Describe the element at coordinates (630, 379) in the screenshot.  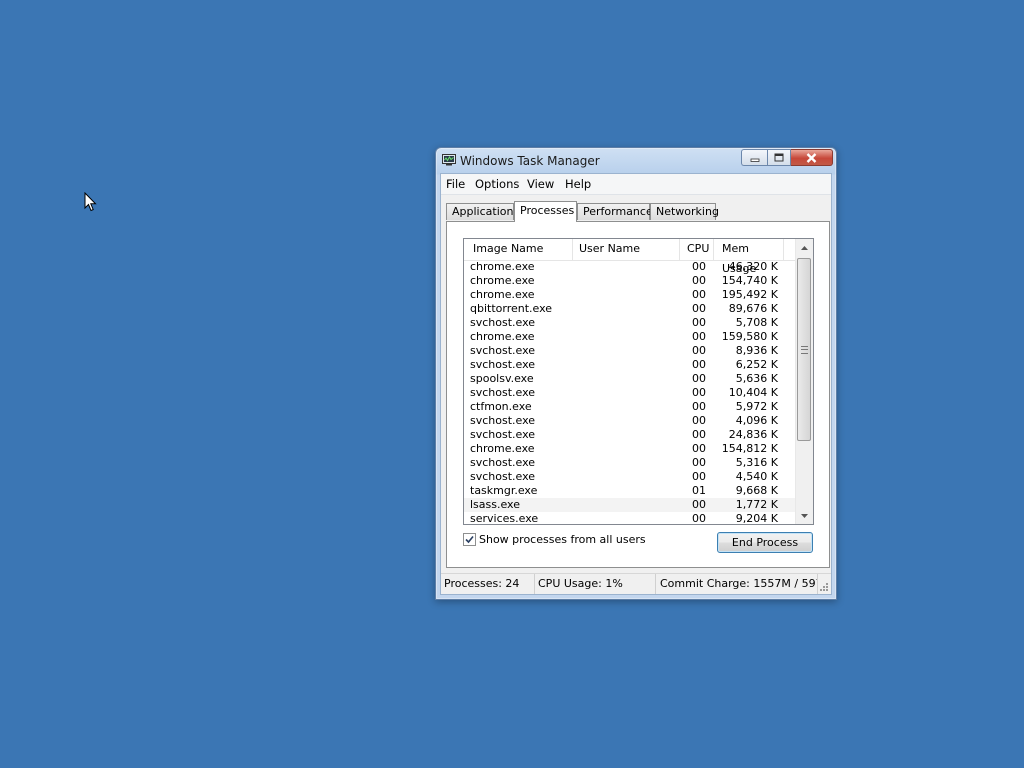
I see `table-row: spoolsv.exe 00 5,636 K` at that location.